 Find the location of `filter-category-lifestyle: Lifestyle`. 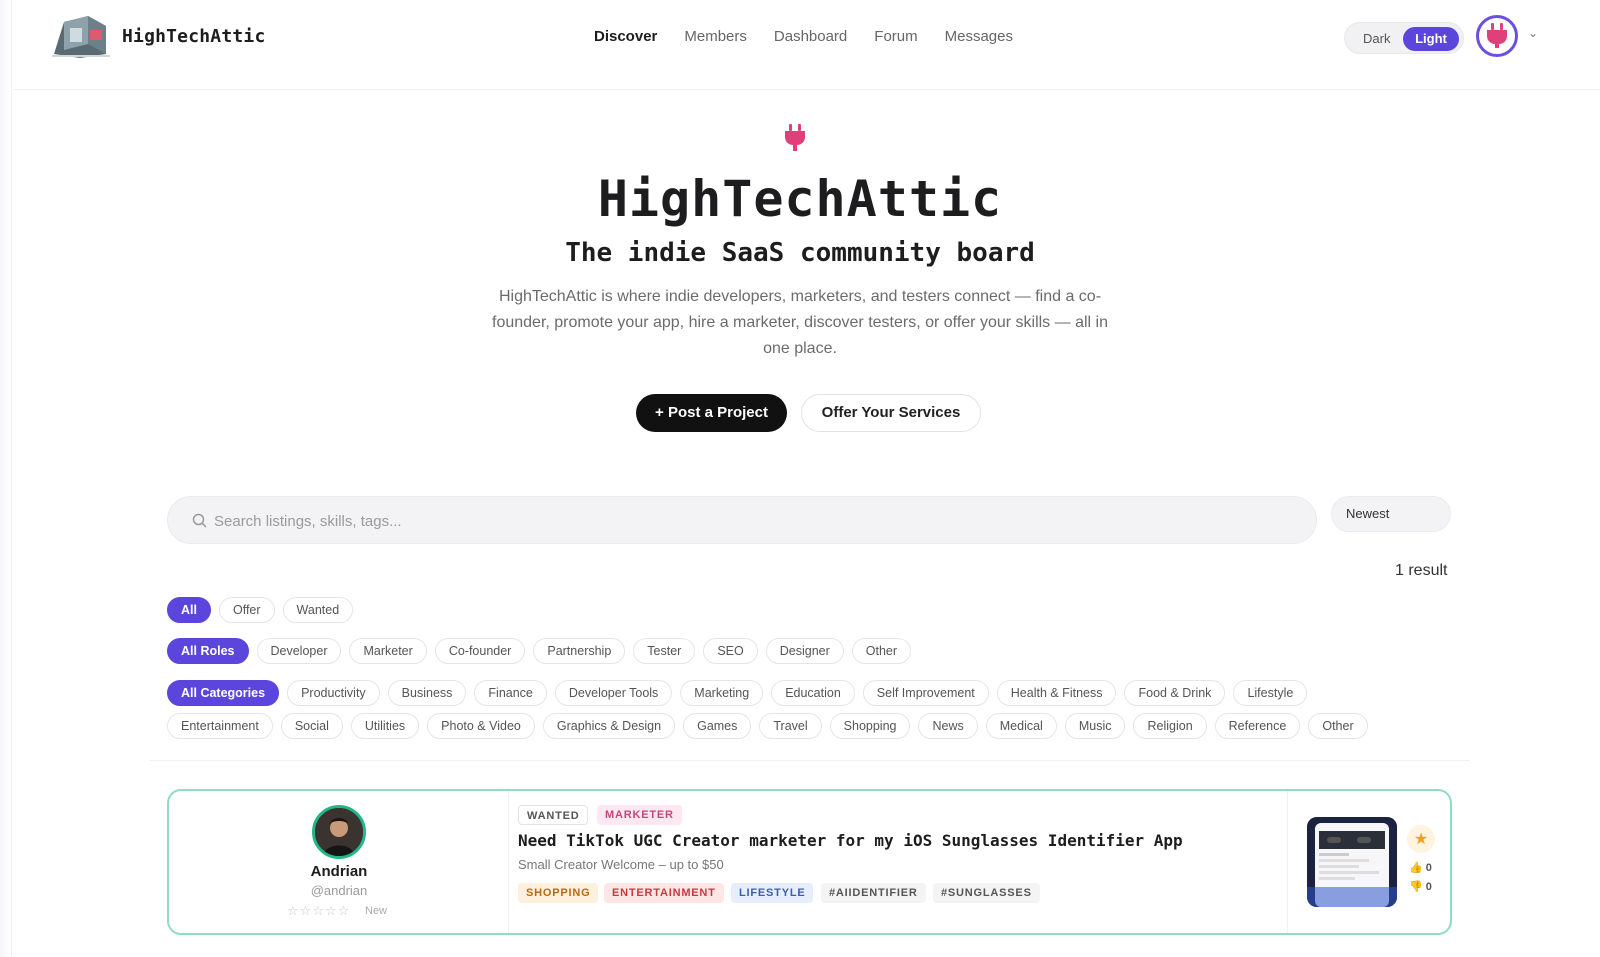

filter-category-lifestyle: Lifestyle is located at coordinates (1270, 693).